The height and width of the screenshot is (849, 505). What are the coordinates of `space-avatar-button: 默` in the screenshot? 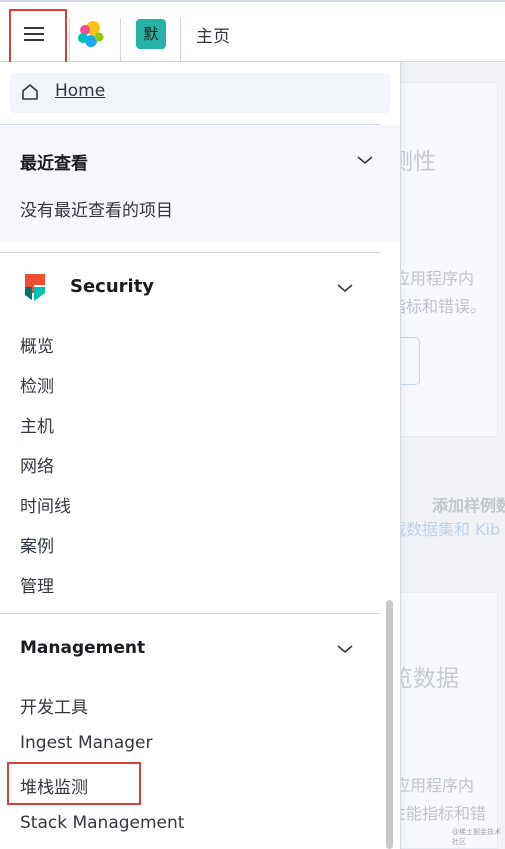 It's located at (151, 34).